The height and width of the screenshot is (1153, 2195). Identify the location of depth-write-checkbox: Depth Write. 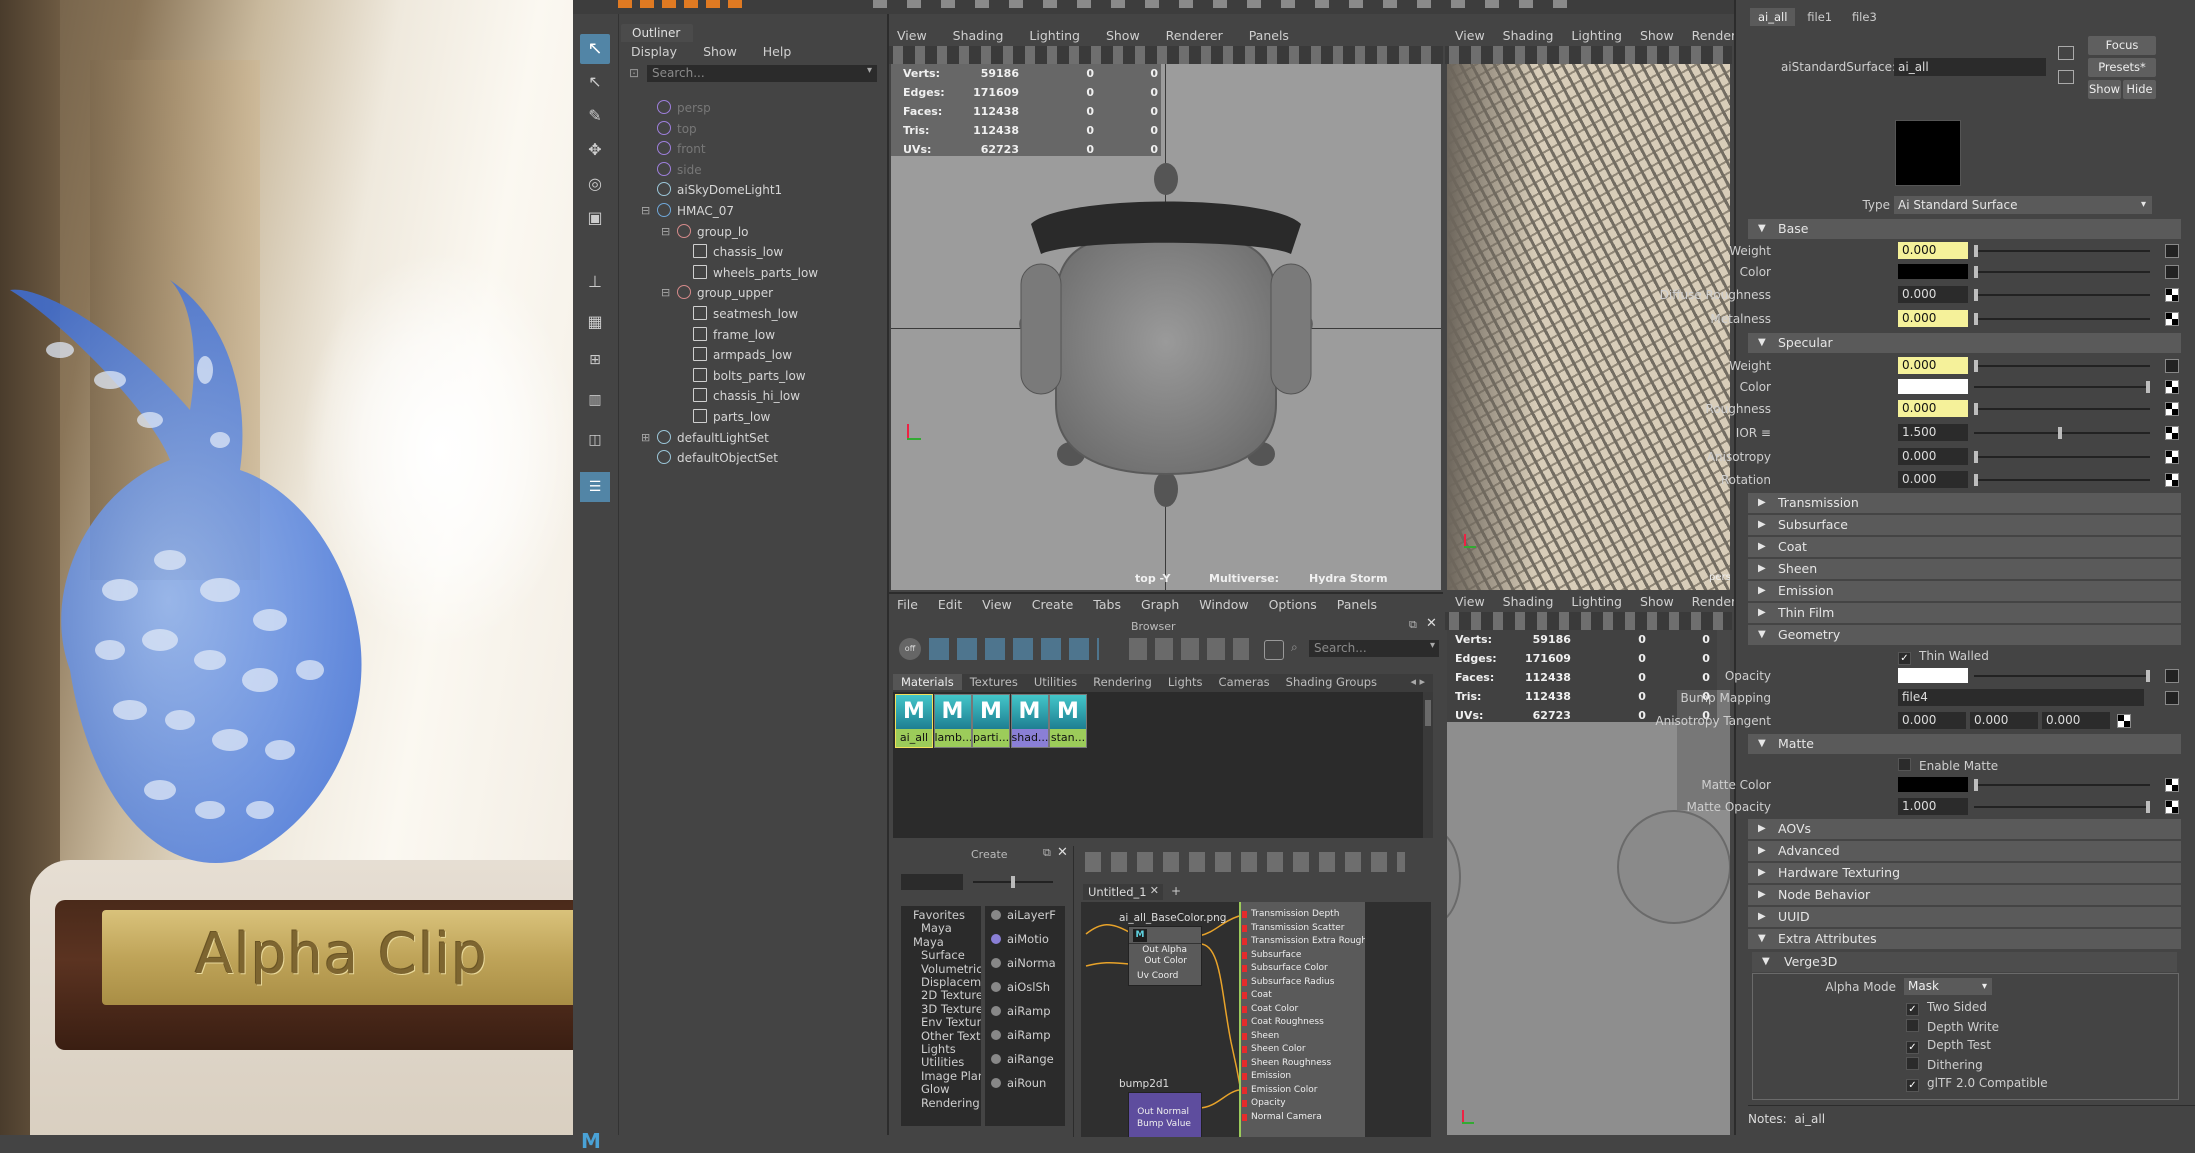
(1952, 1026).